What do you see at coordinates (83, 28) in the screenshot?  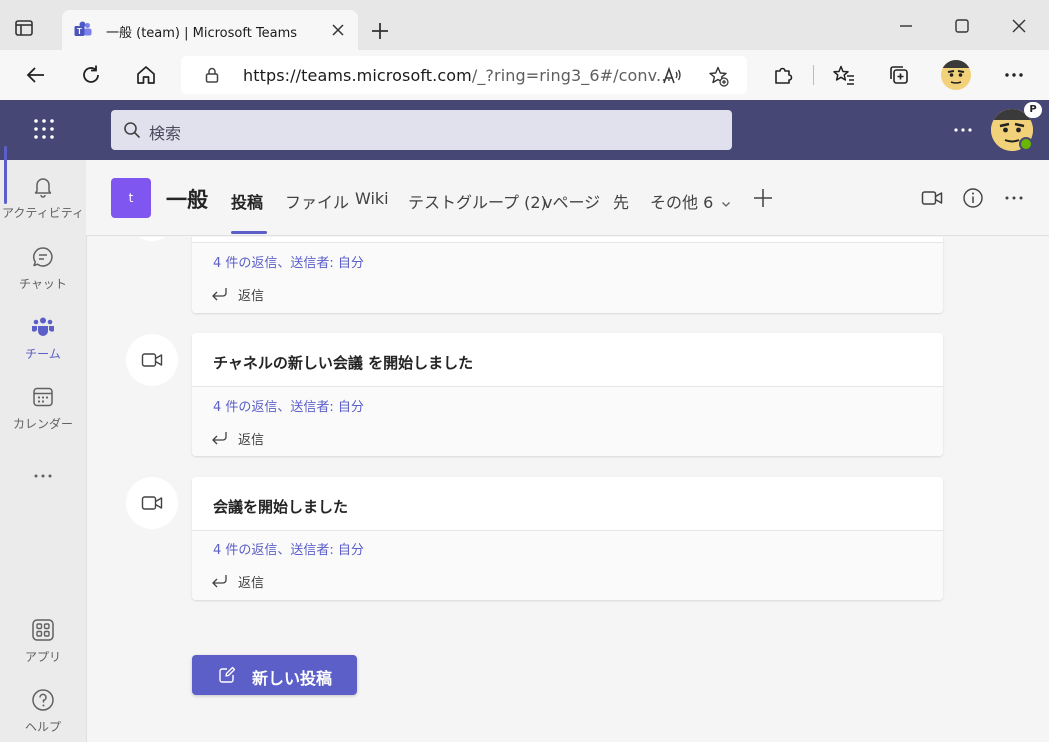 I see `teams-icon: T` at bounding box center [83, 28].